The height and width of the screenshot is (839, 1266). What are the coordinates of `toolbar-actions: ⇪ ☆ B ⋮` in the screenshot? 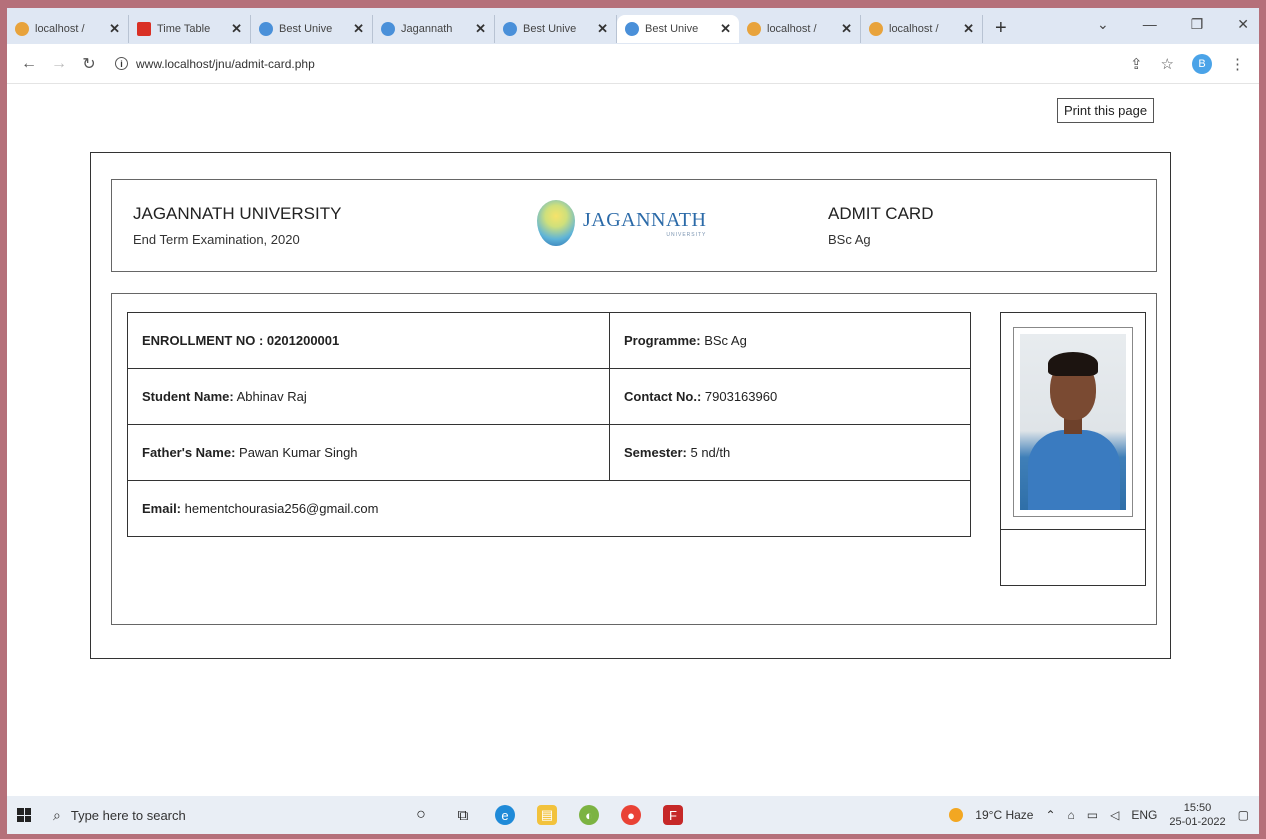 It's located at (1187, 64).